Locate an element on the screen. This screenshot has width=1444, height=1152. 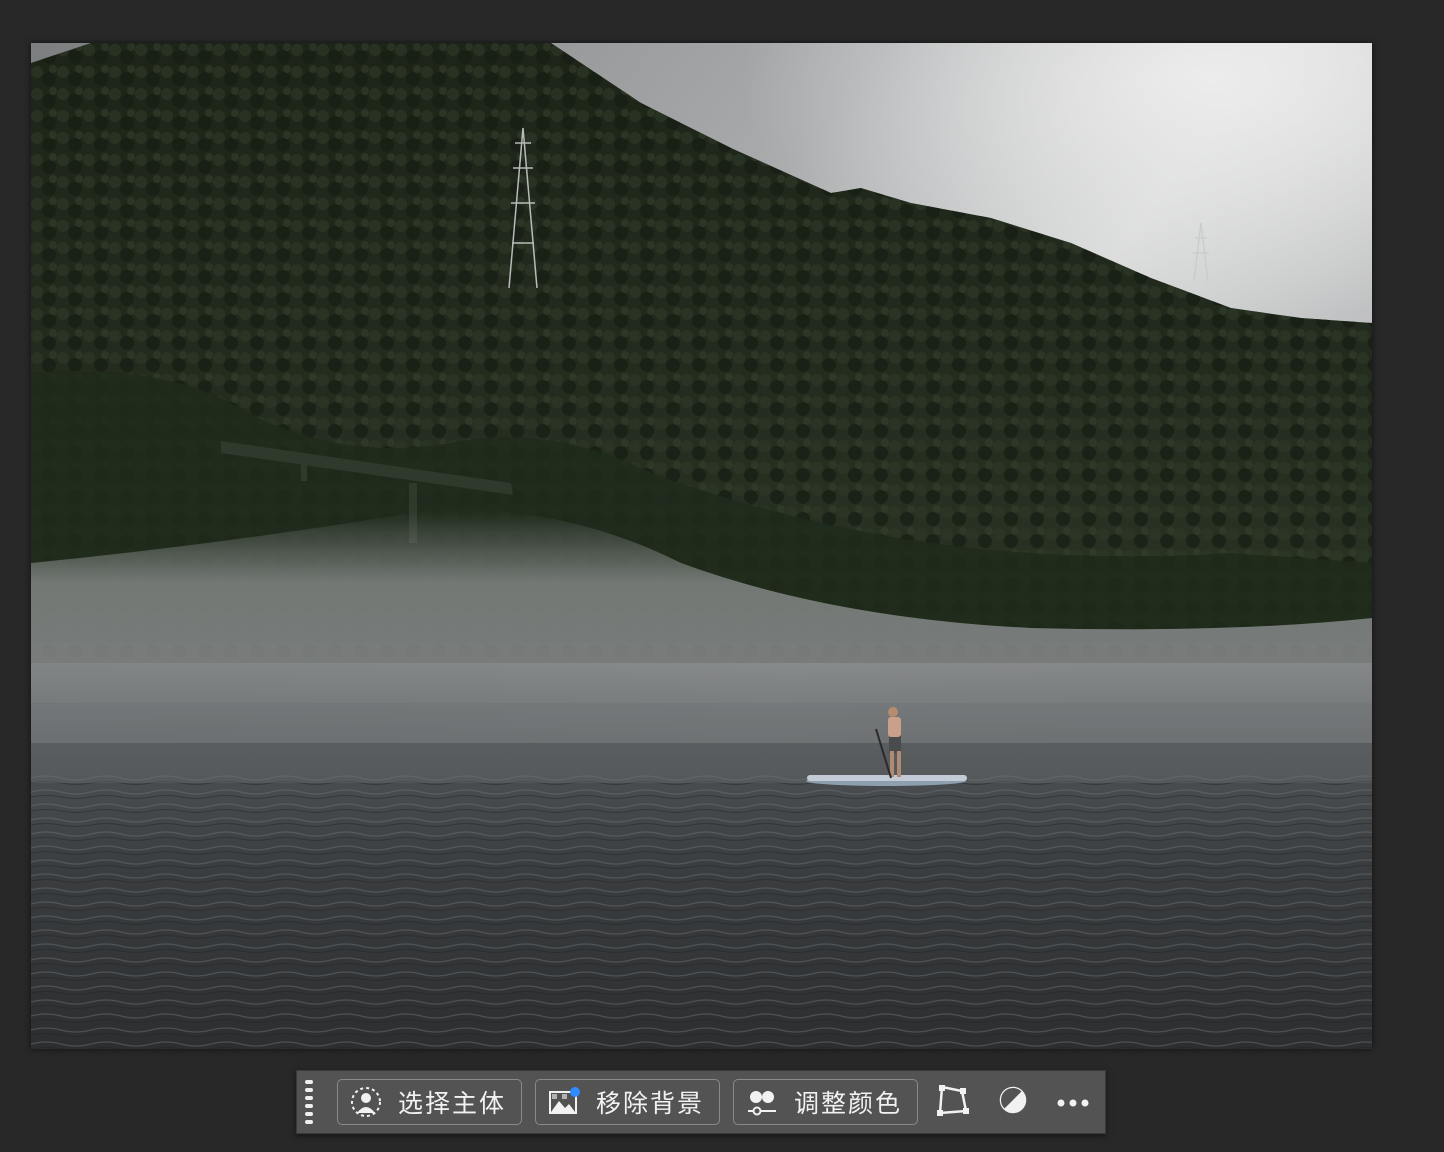
transform-button is located at coordinates (953, 1102).